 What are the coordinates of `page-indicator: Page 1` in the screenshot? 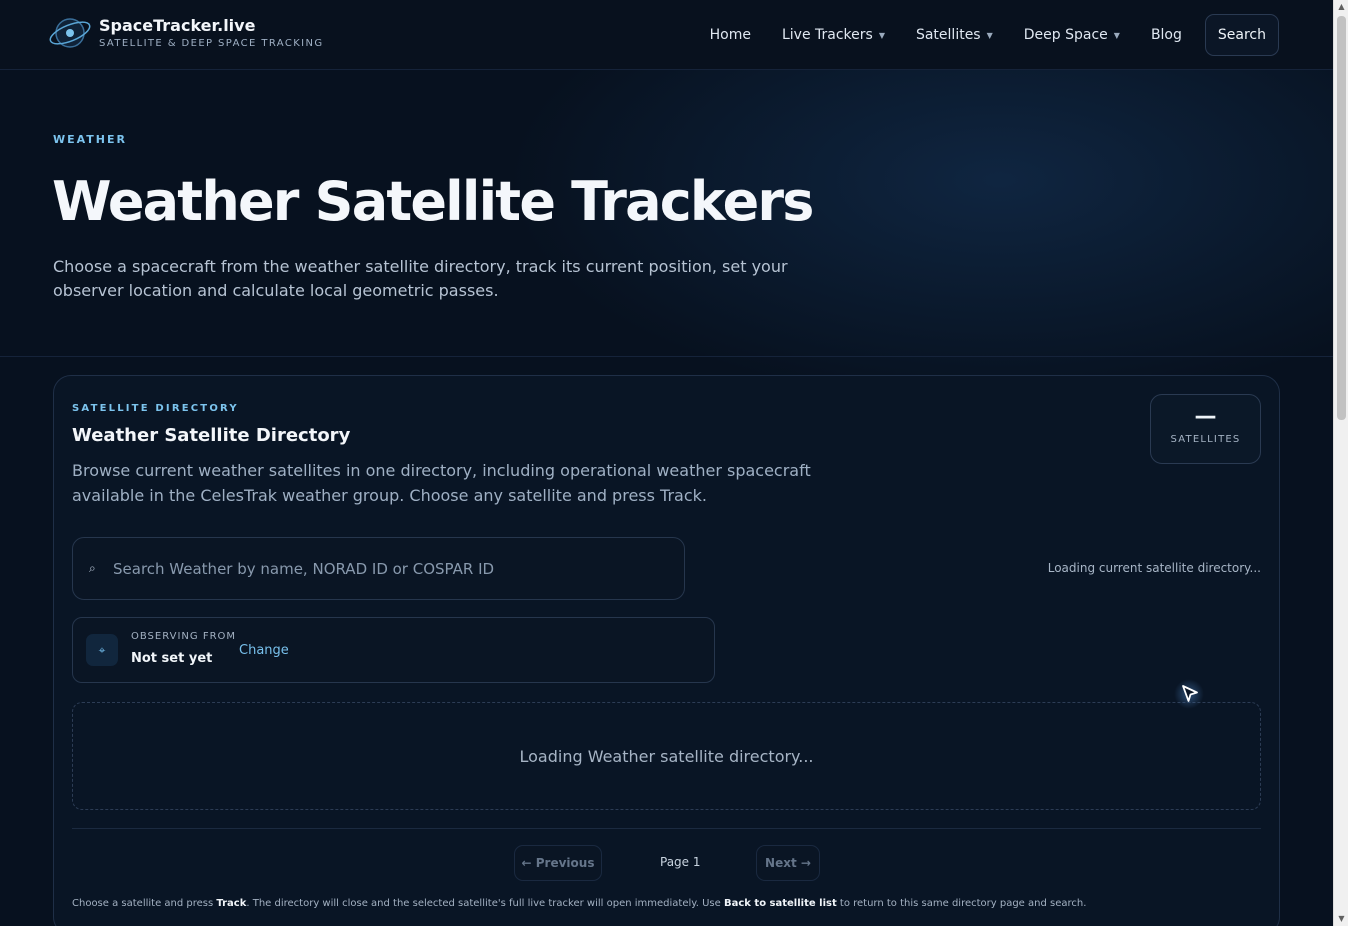 It's located at (680, 862).